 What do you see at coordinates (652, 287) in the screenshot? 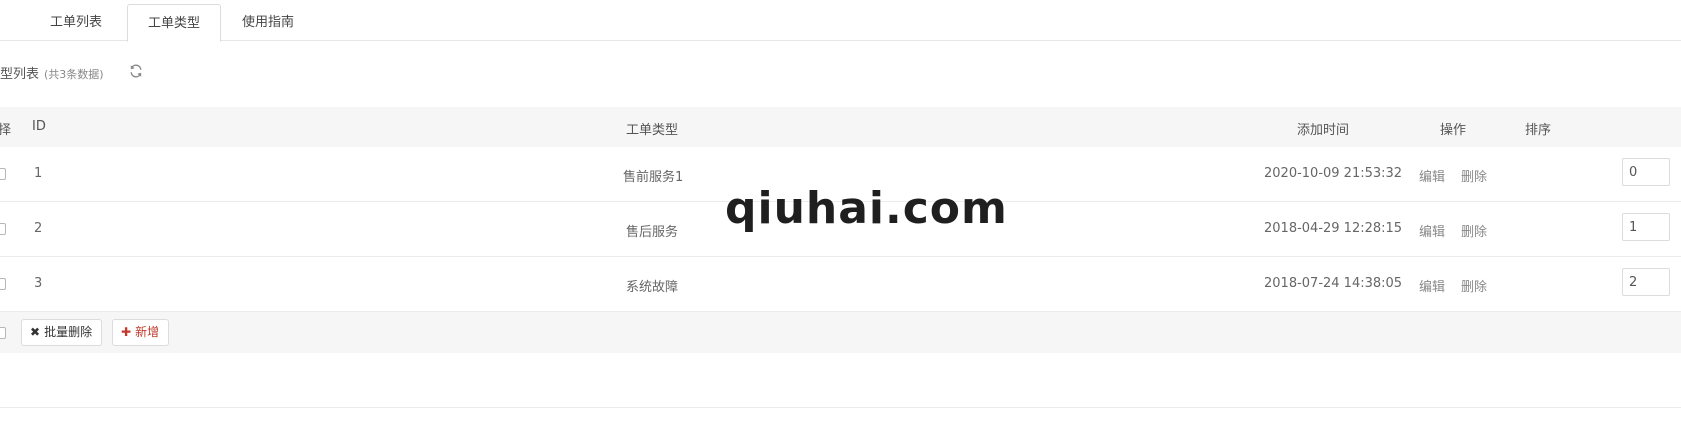
I see `row-type: 系统故障` at bounding box center [652, 287].